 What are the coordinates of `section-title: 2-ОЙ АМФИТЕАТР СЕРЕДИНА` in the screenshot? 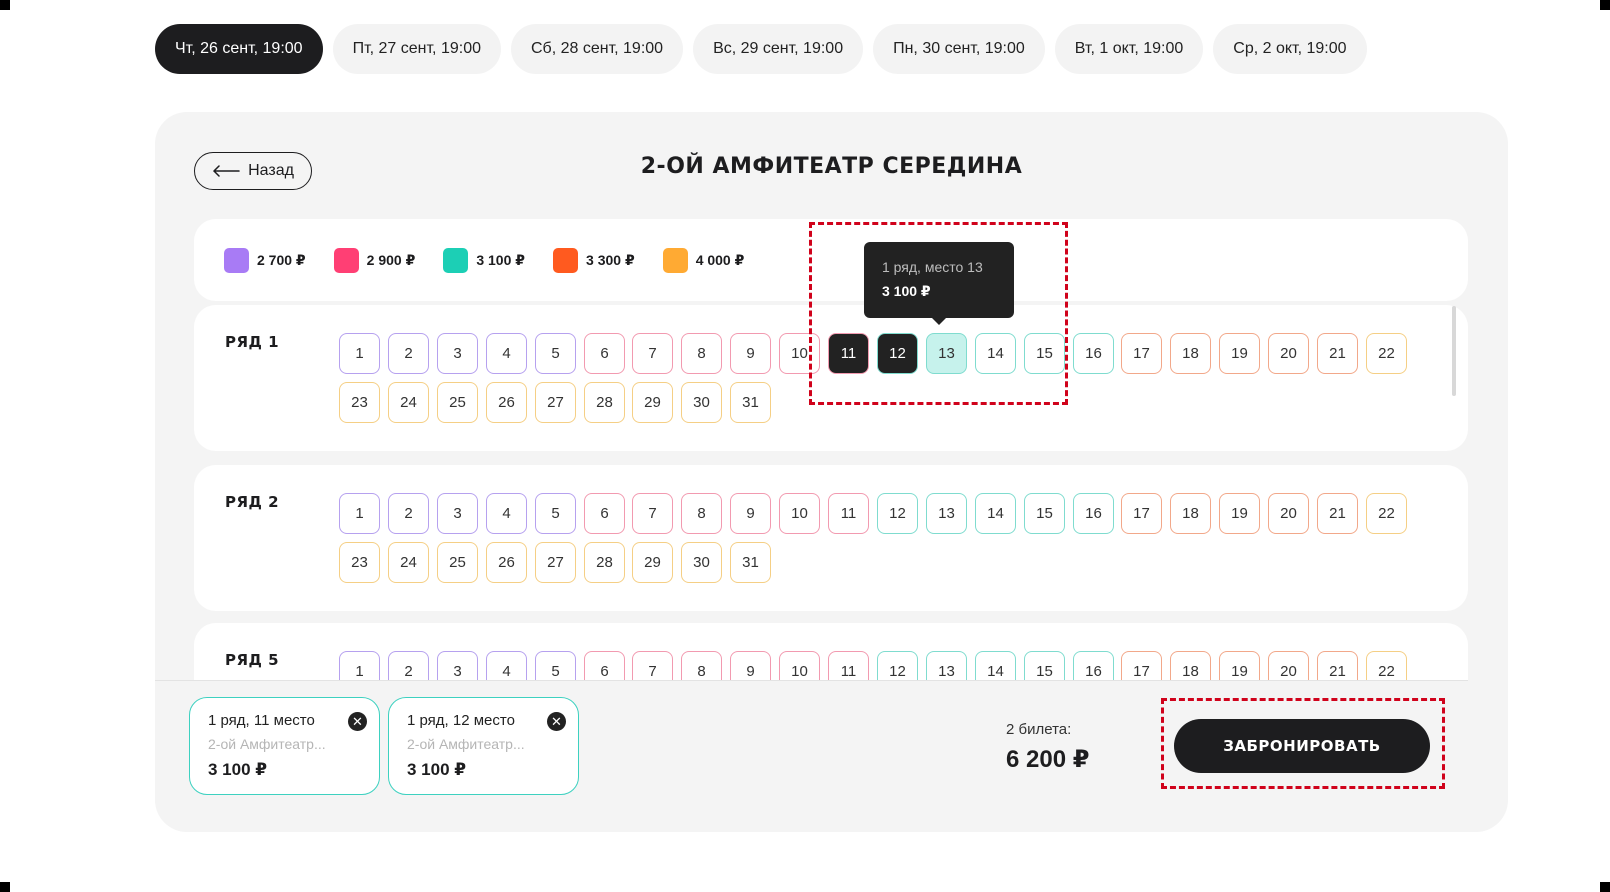 It's located at (831, 166).